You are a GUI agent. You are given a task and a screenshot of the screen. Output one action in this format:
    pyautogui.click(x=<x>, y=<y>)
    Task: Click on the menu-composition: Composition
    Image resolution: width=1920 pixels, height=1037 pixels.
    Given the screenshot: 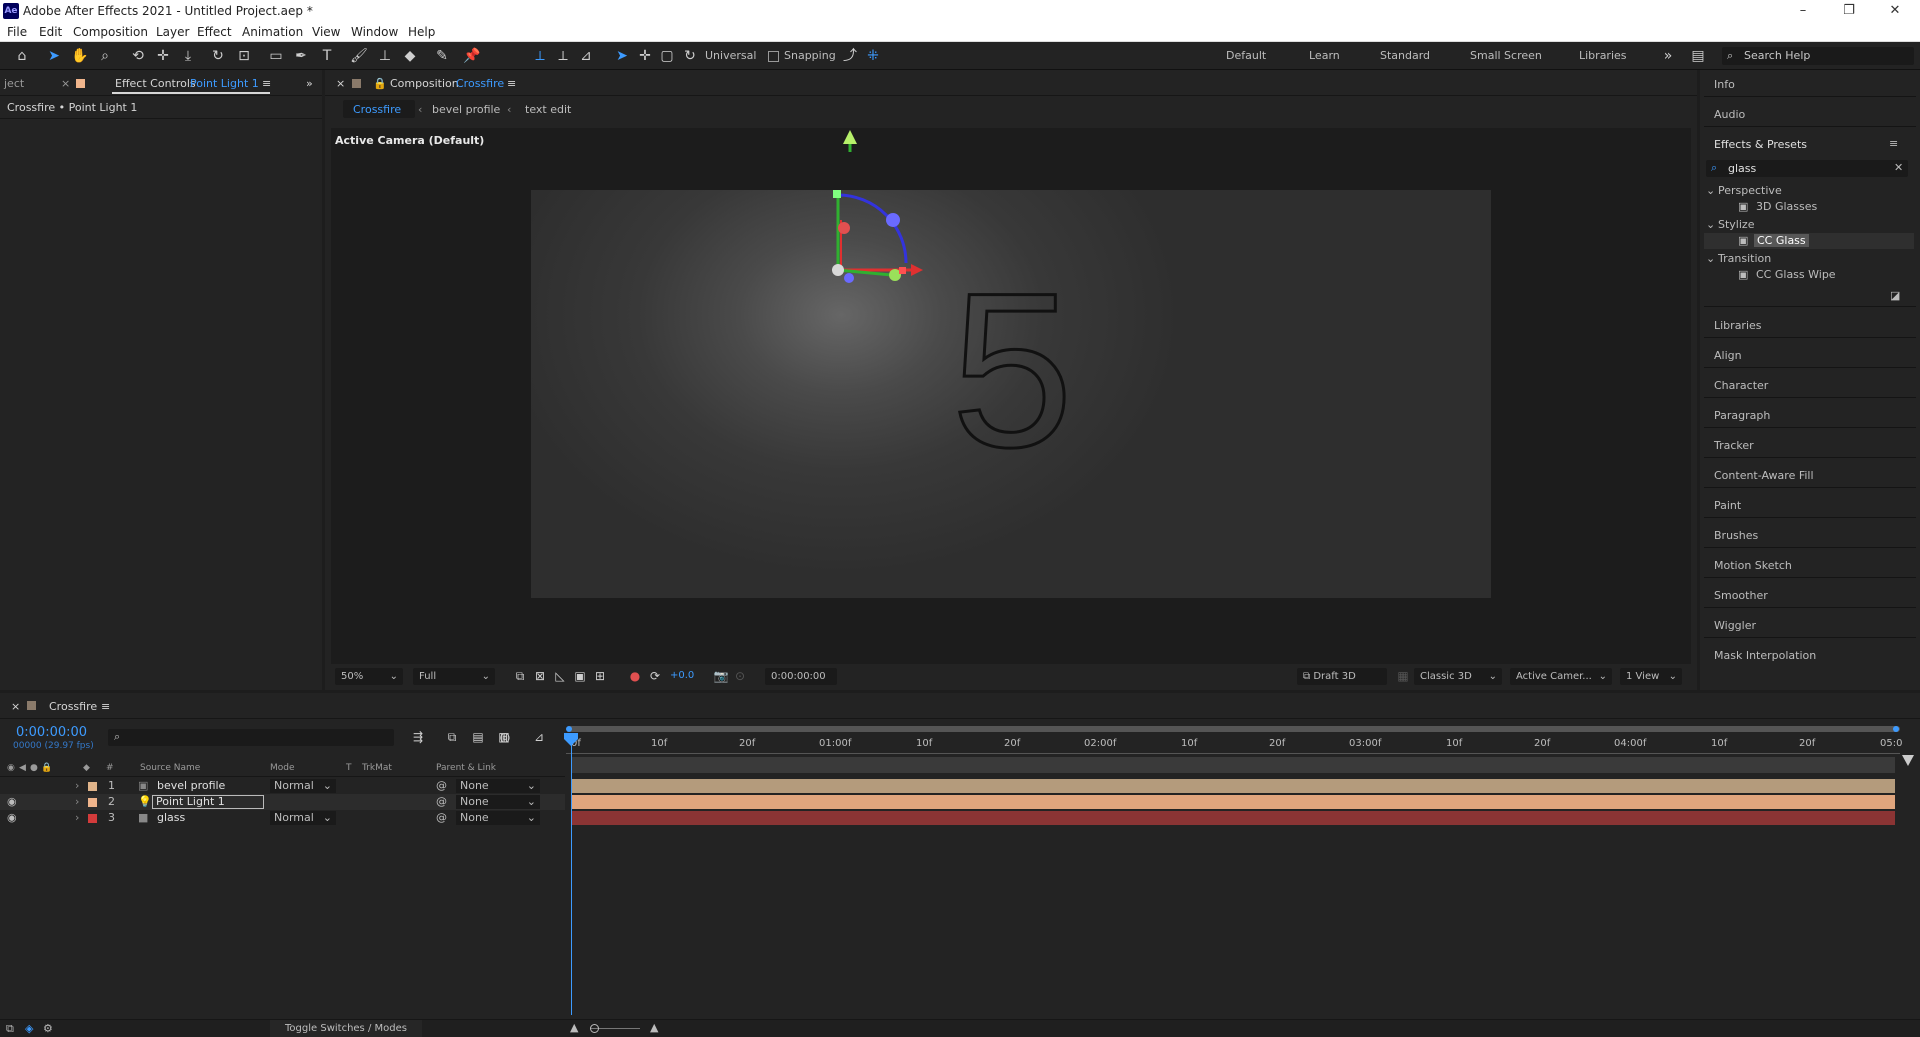 What is the action you would take?
    pyautogui.click(x=110, y=32)
    